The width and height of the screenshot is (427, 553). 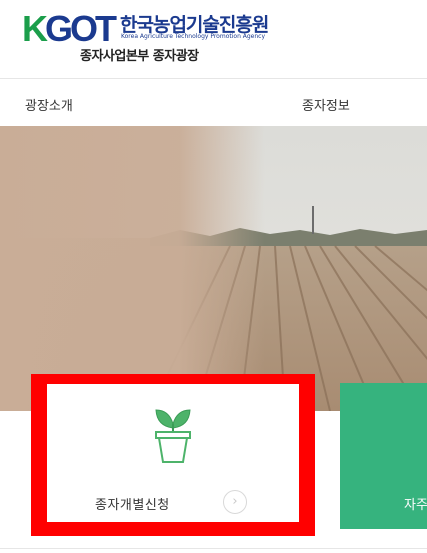 I want to click on chevron-right-icon: ›, so click(x=235, y=502).